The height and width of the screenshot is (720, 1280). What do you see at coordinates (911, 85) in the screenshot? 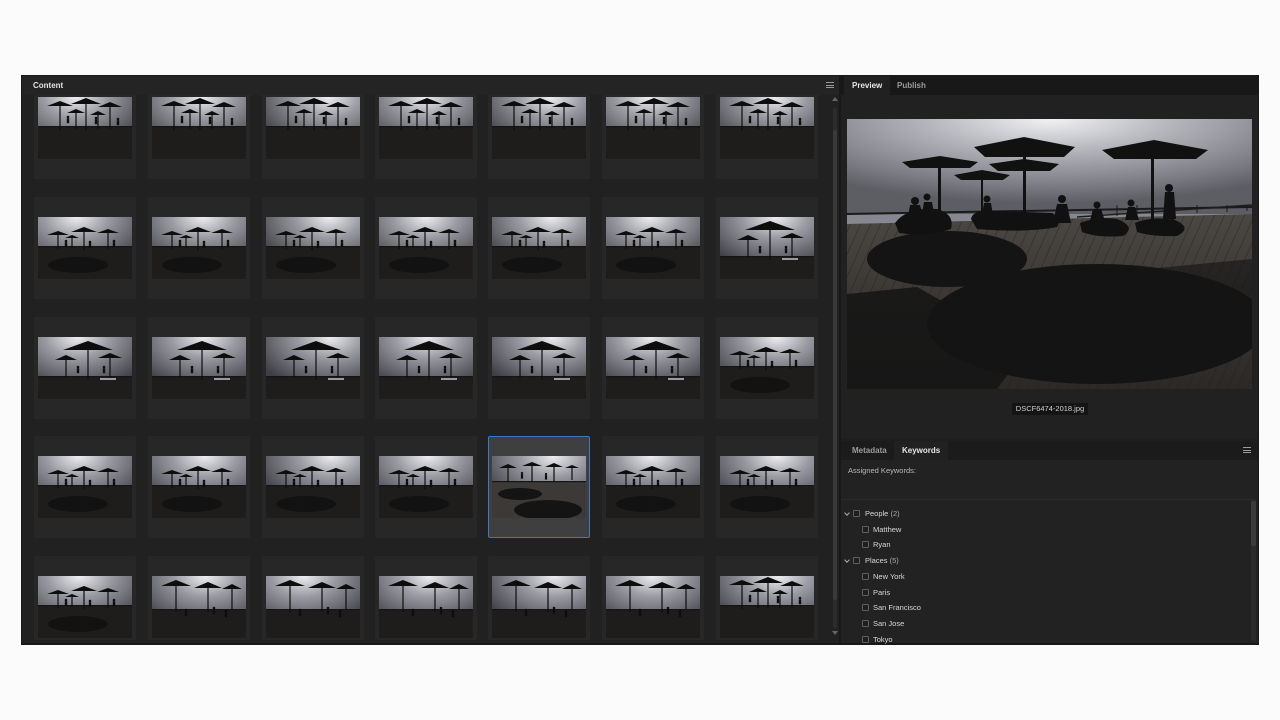
I see `tab-publish: Publish` at bounding box center [911, 85].